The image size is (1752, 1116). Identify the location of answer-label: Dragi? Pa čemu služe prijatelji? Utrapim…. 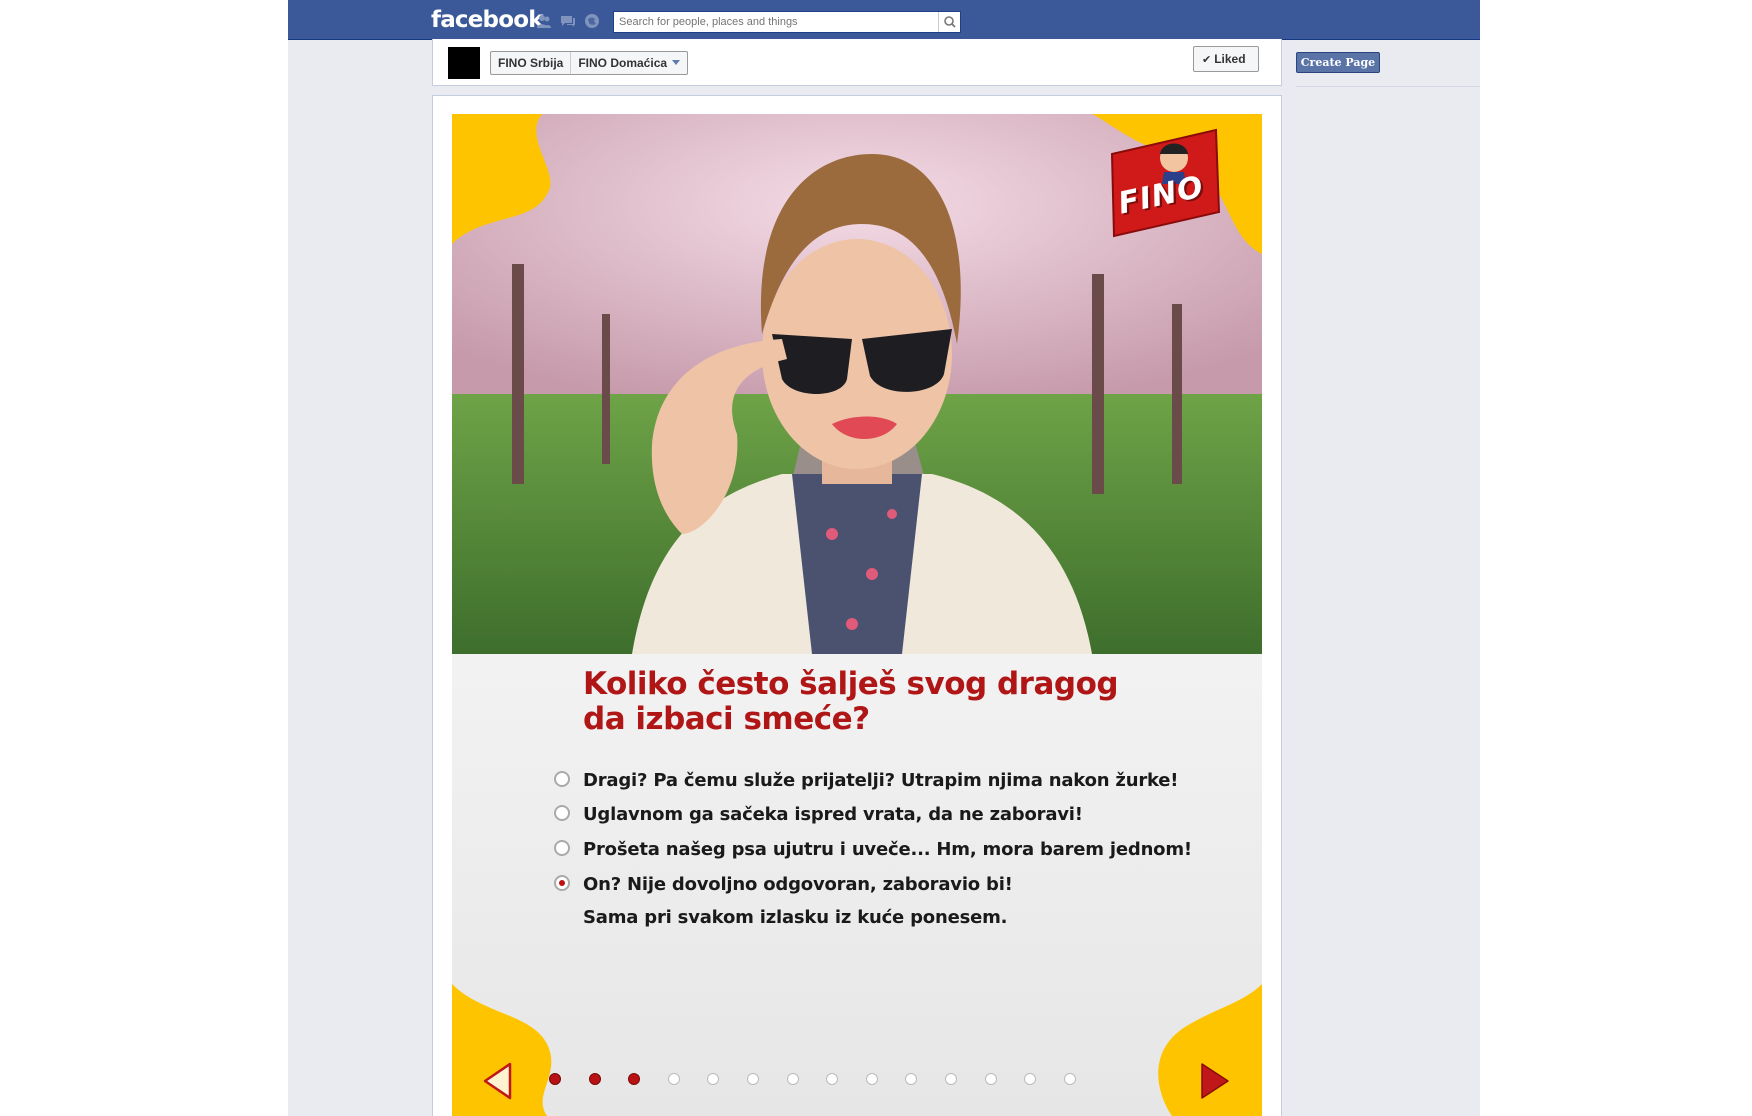
(881, 780).